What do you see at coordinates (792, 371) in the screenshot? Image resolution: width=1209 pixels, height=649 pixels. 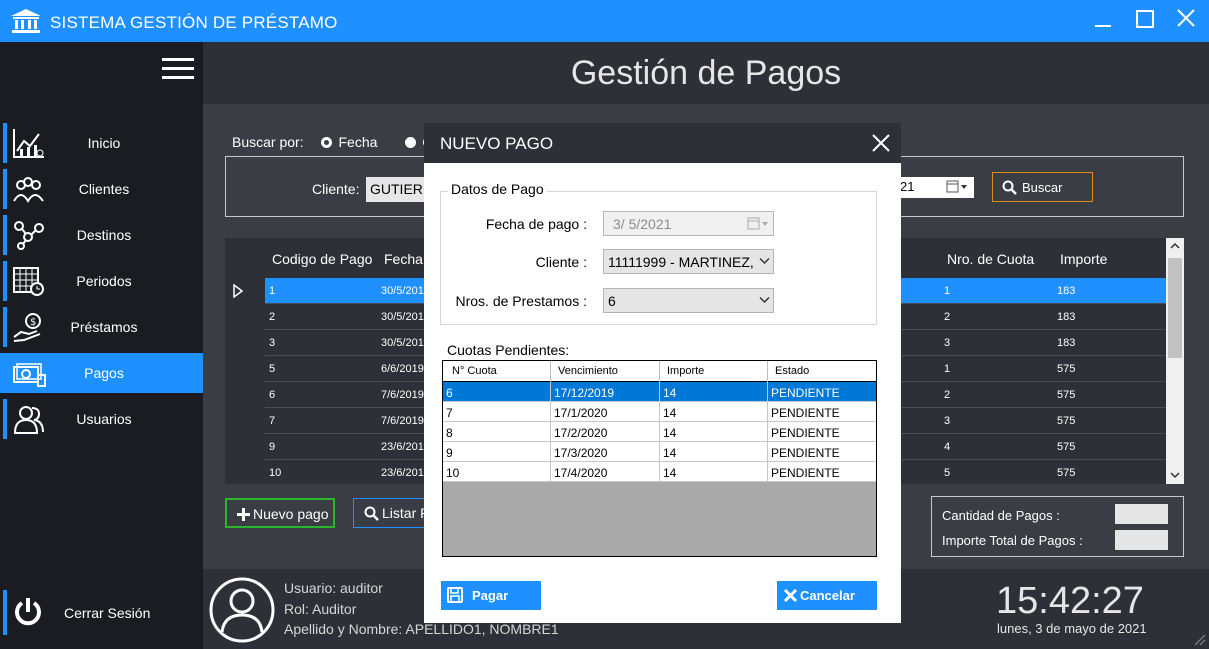 I see `col-estado: Estado` at bounding box center [792, 371].